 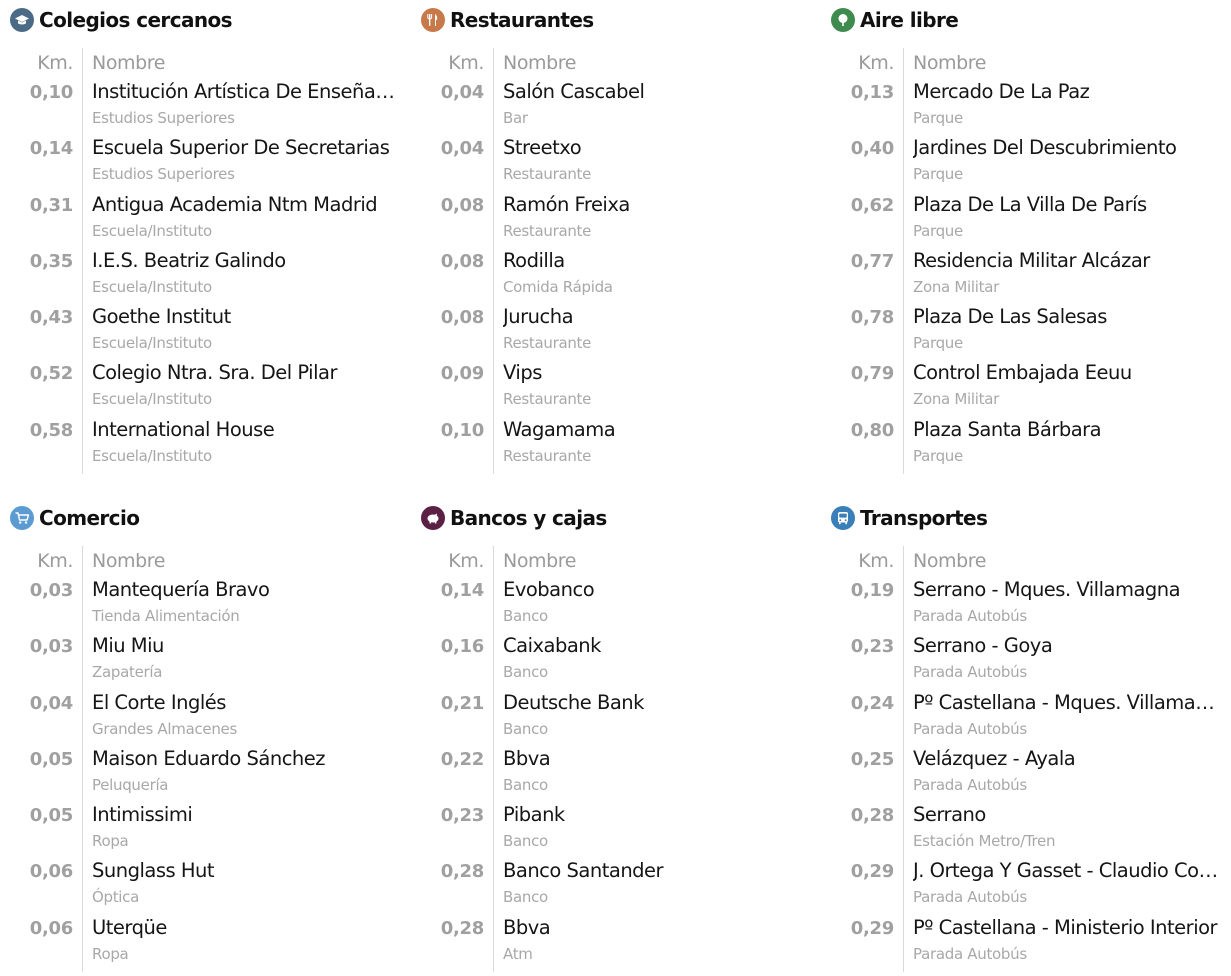 I want to click on table-row: 0,23 Serrano - Goya Parada Autobús, so click(x=1021, y=660).